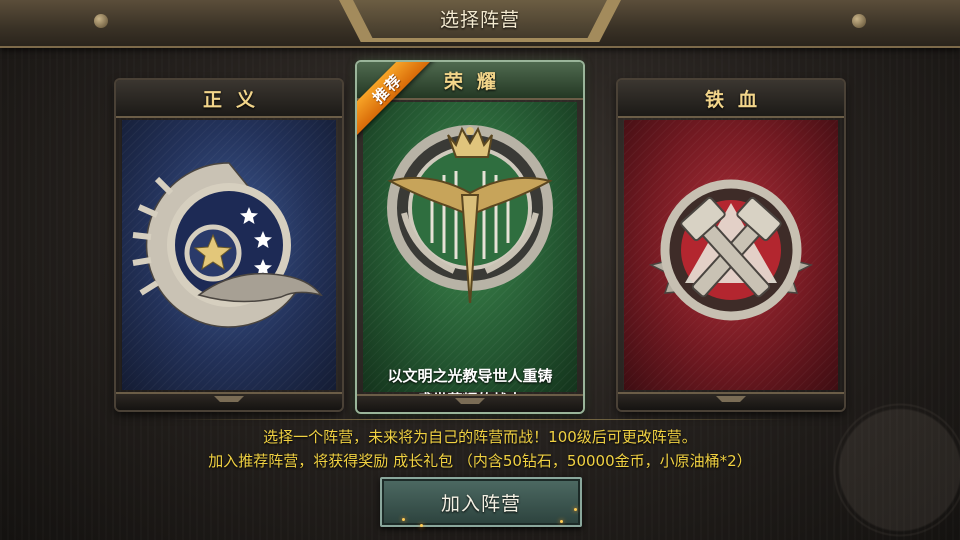  Describe the element at coordinates (476, 81) in the screenshot. I see `faction-name: 荣耀` at that location.